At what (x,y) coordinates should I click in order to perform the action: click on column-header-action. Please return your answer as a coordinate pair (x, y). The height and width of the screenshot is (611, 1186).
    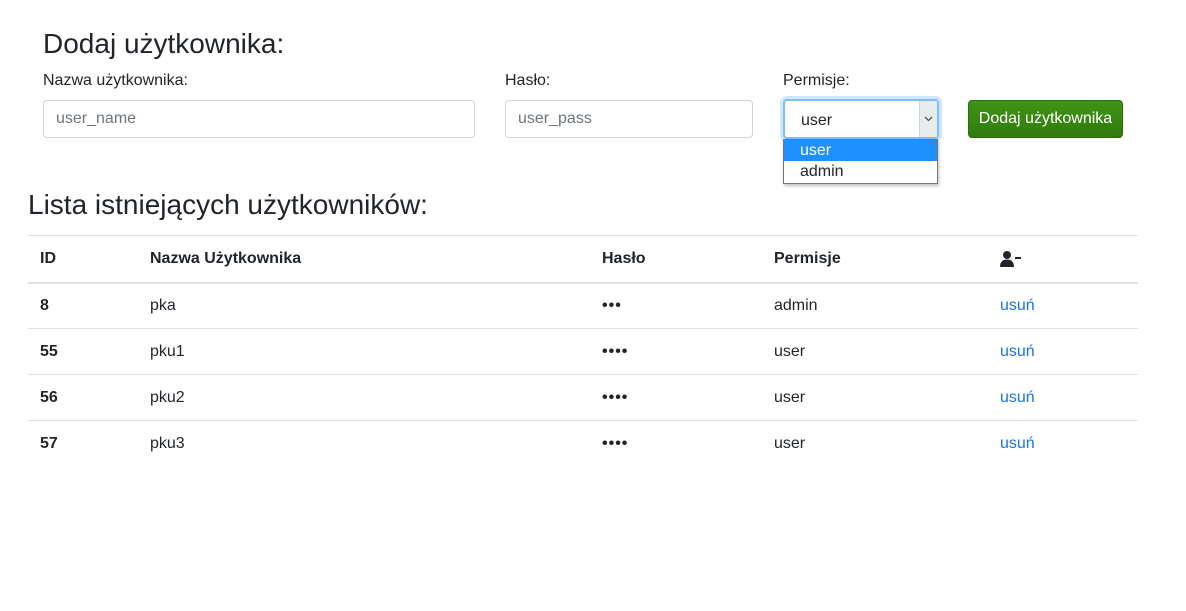
    Looking at the image, I should click on (1063, 259).